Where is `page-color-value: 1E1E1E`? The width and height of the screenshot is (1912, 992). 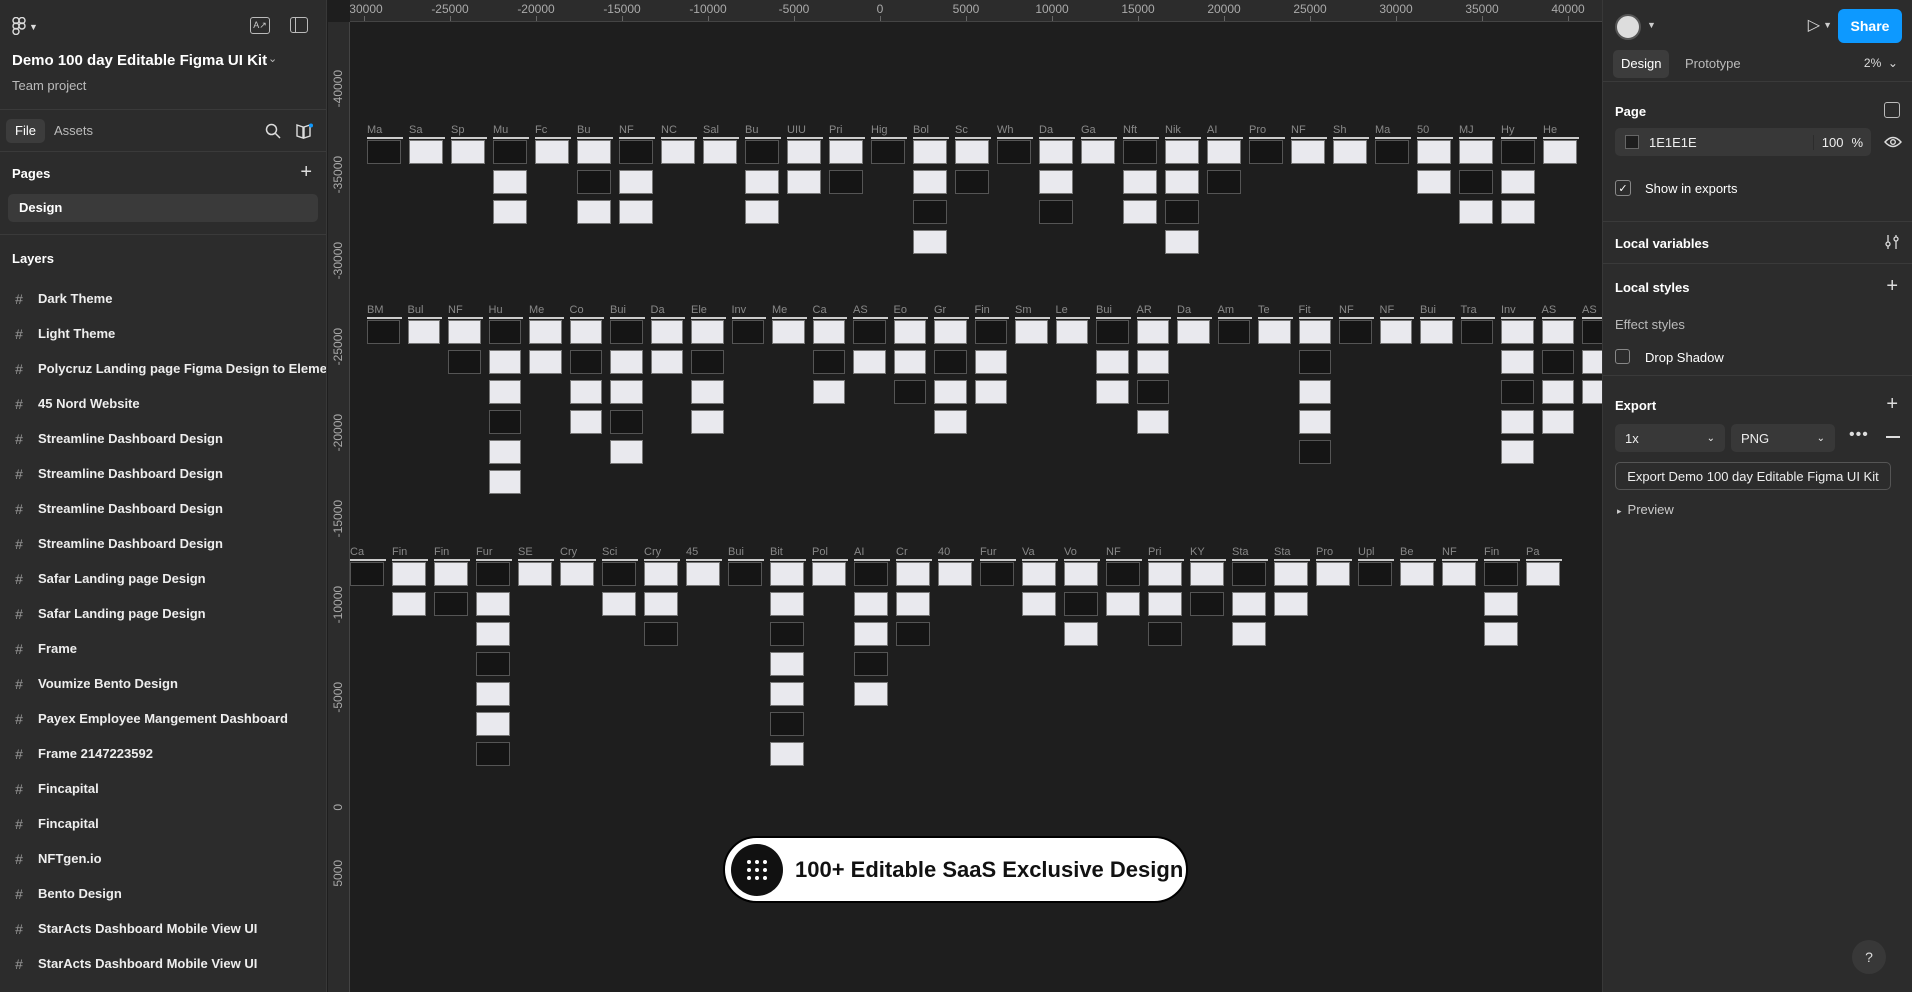
page-color-value: 1E1E1E is located at coordinates (1673, 142).